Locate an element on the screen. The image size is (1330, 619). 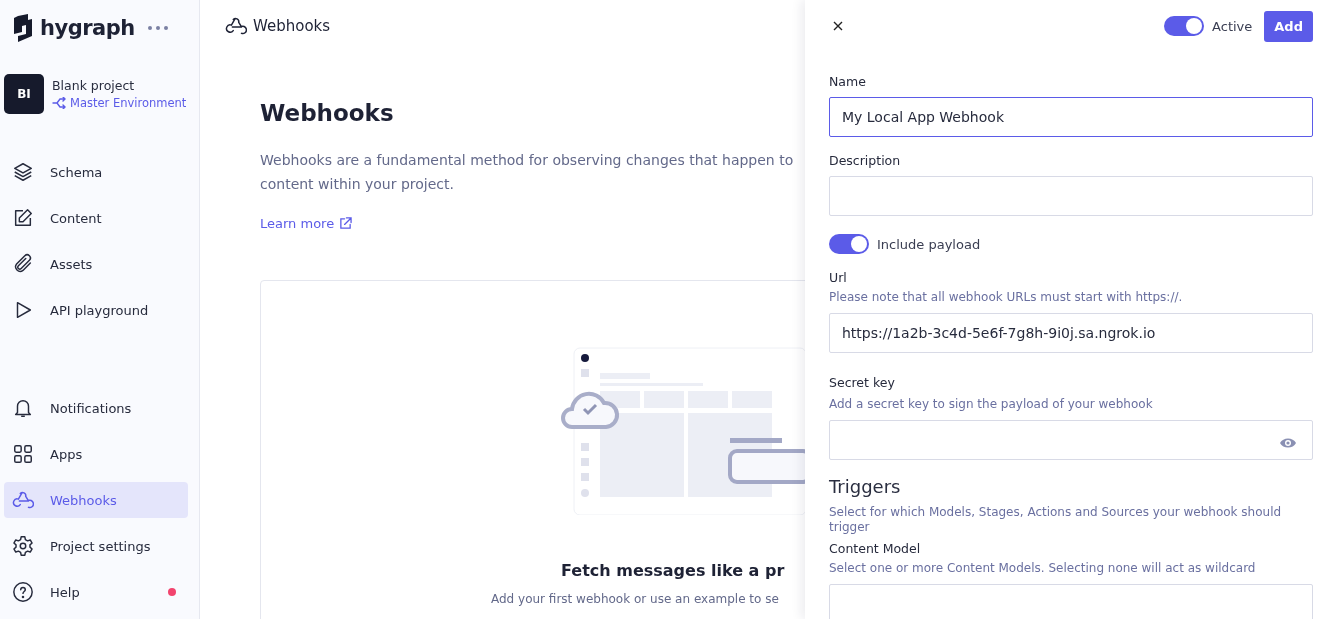
field-label: Secret key is located at coordinates (862, 382).